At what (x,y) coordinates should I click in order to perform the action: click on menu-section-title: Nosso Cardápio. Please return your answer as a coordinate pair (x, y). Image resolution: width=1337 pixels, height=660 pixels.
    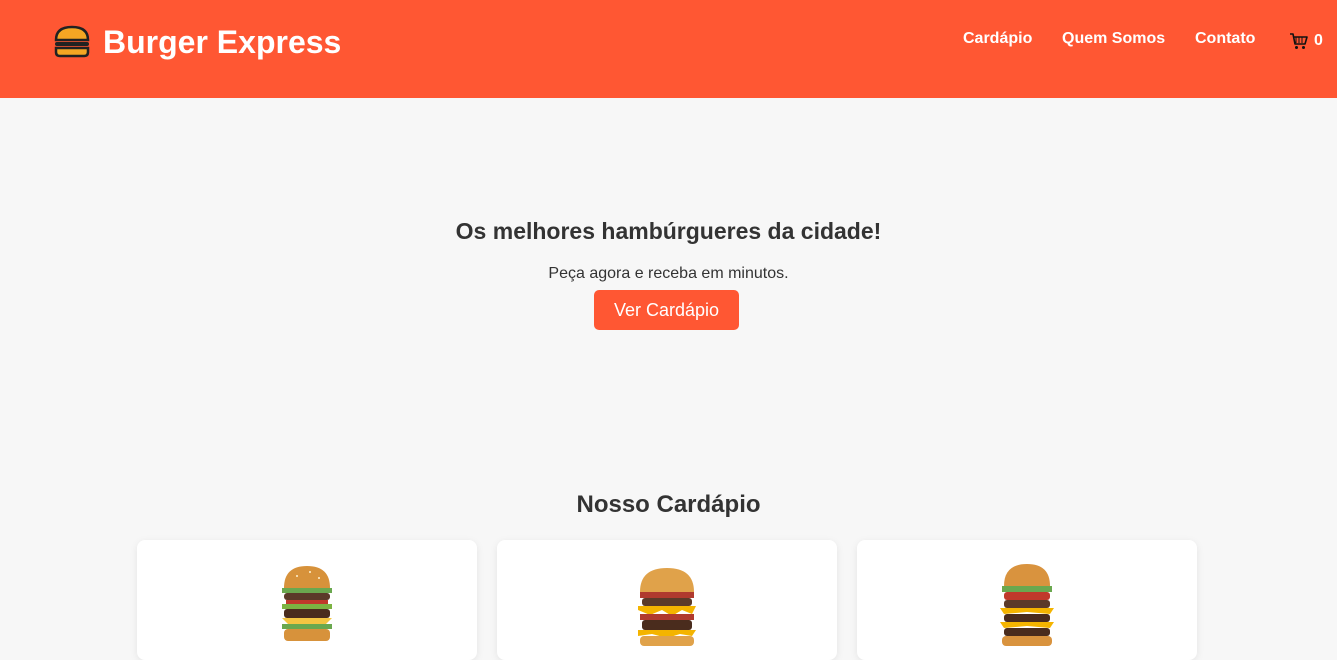
    Looking at the image, I should click on (668, 504).